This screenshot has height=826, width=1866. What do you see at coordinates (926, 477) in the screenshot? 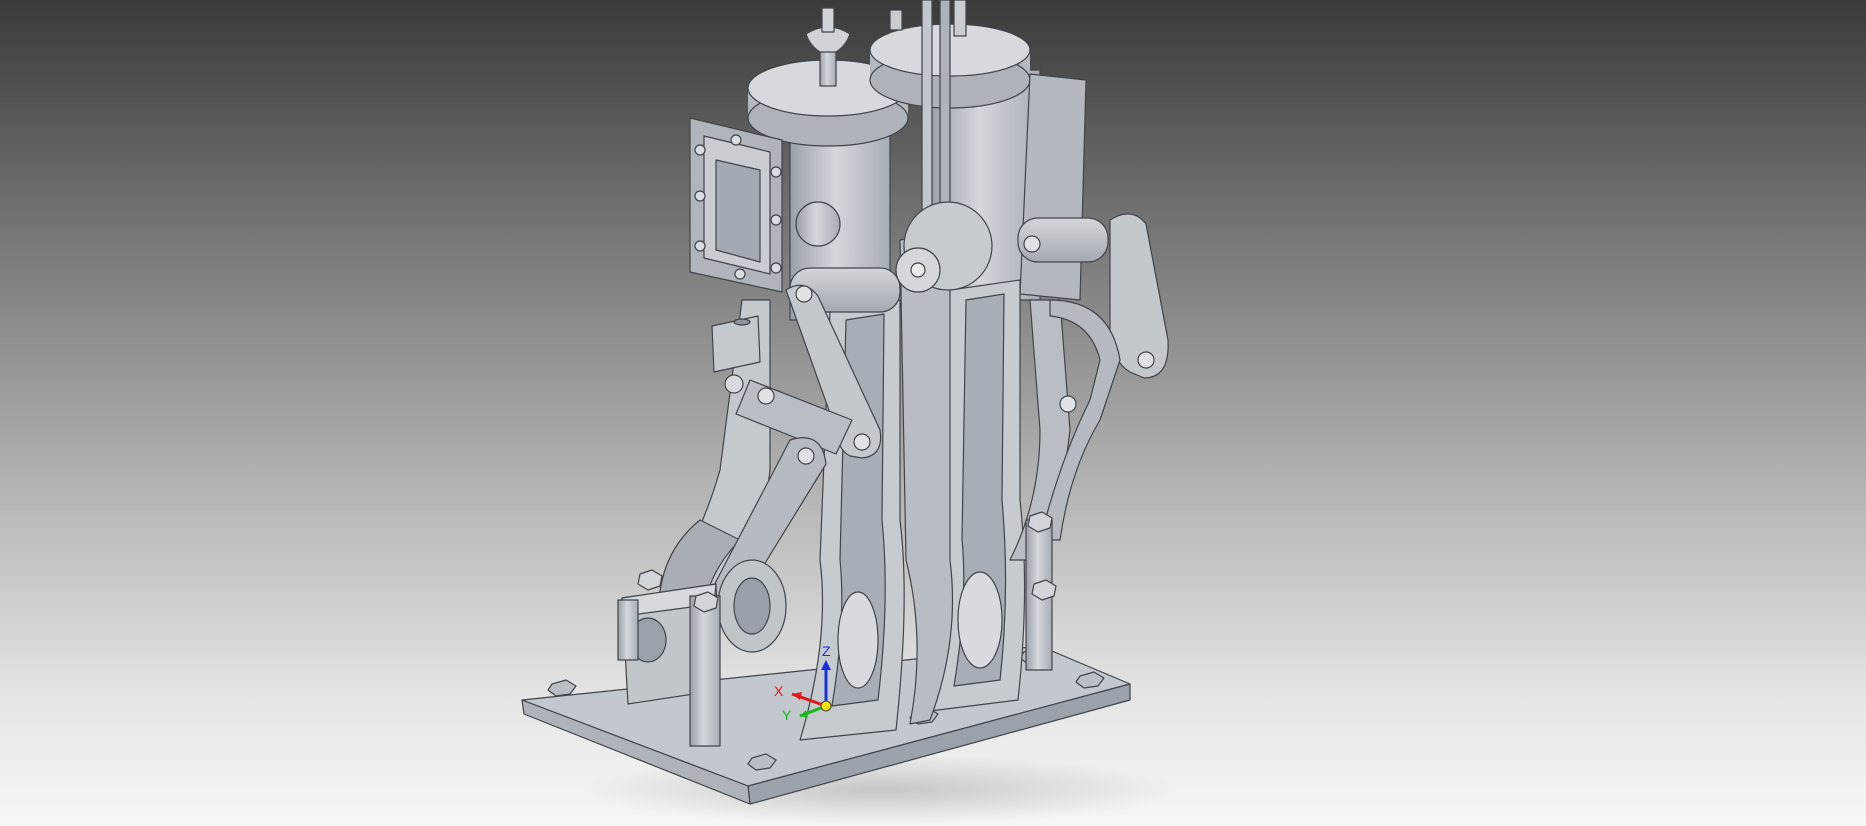
I see `center-web` at bounding box center [926, 477].